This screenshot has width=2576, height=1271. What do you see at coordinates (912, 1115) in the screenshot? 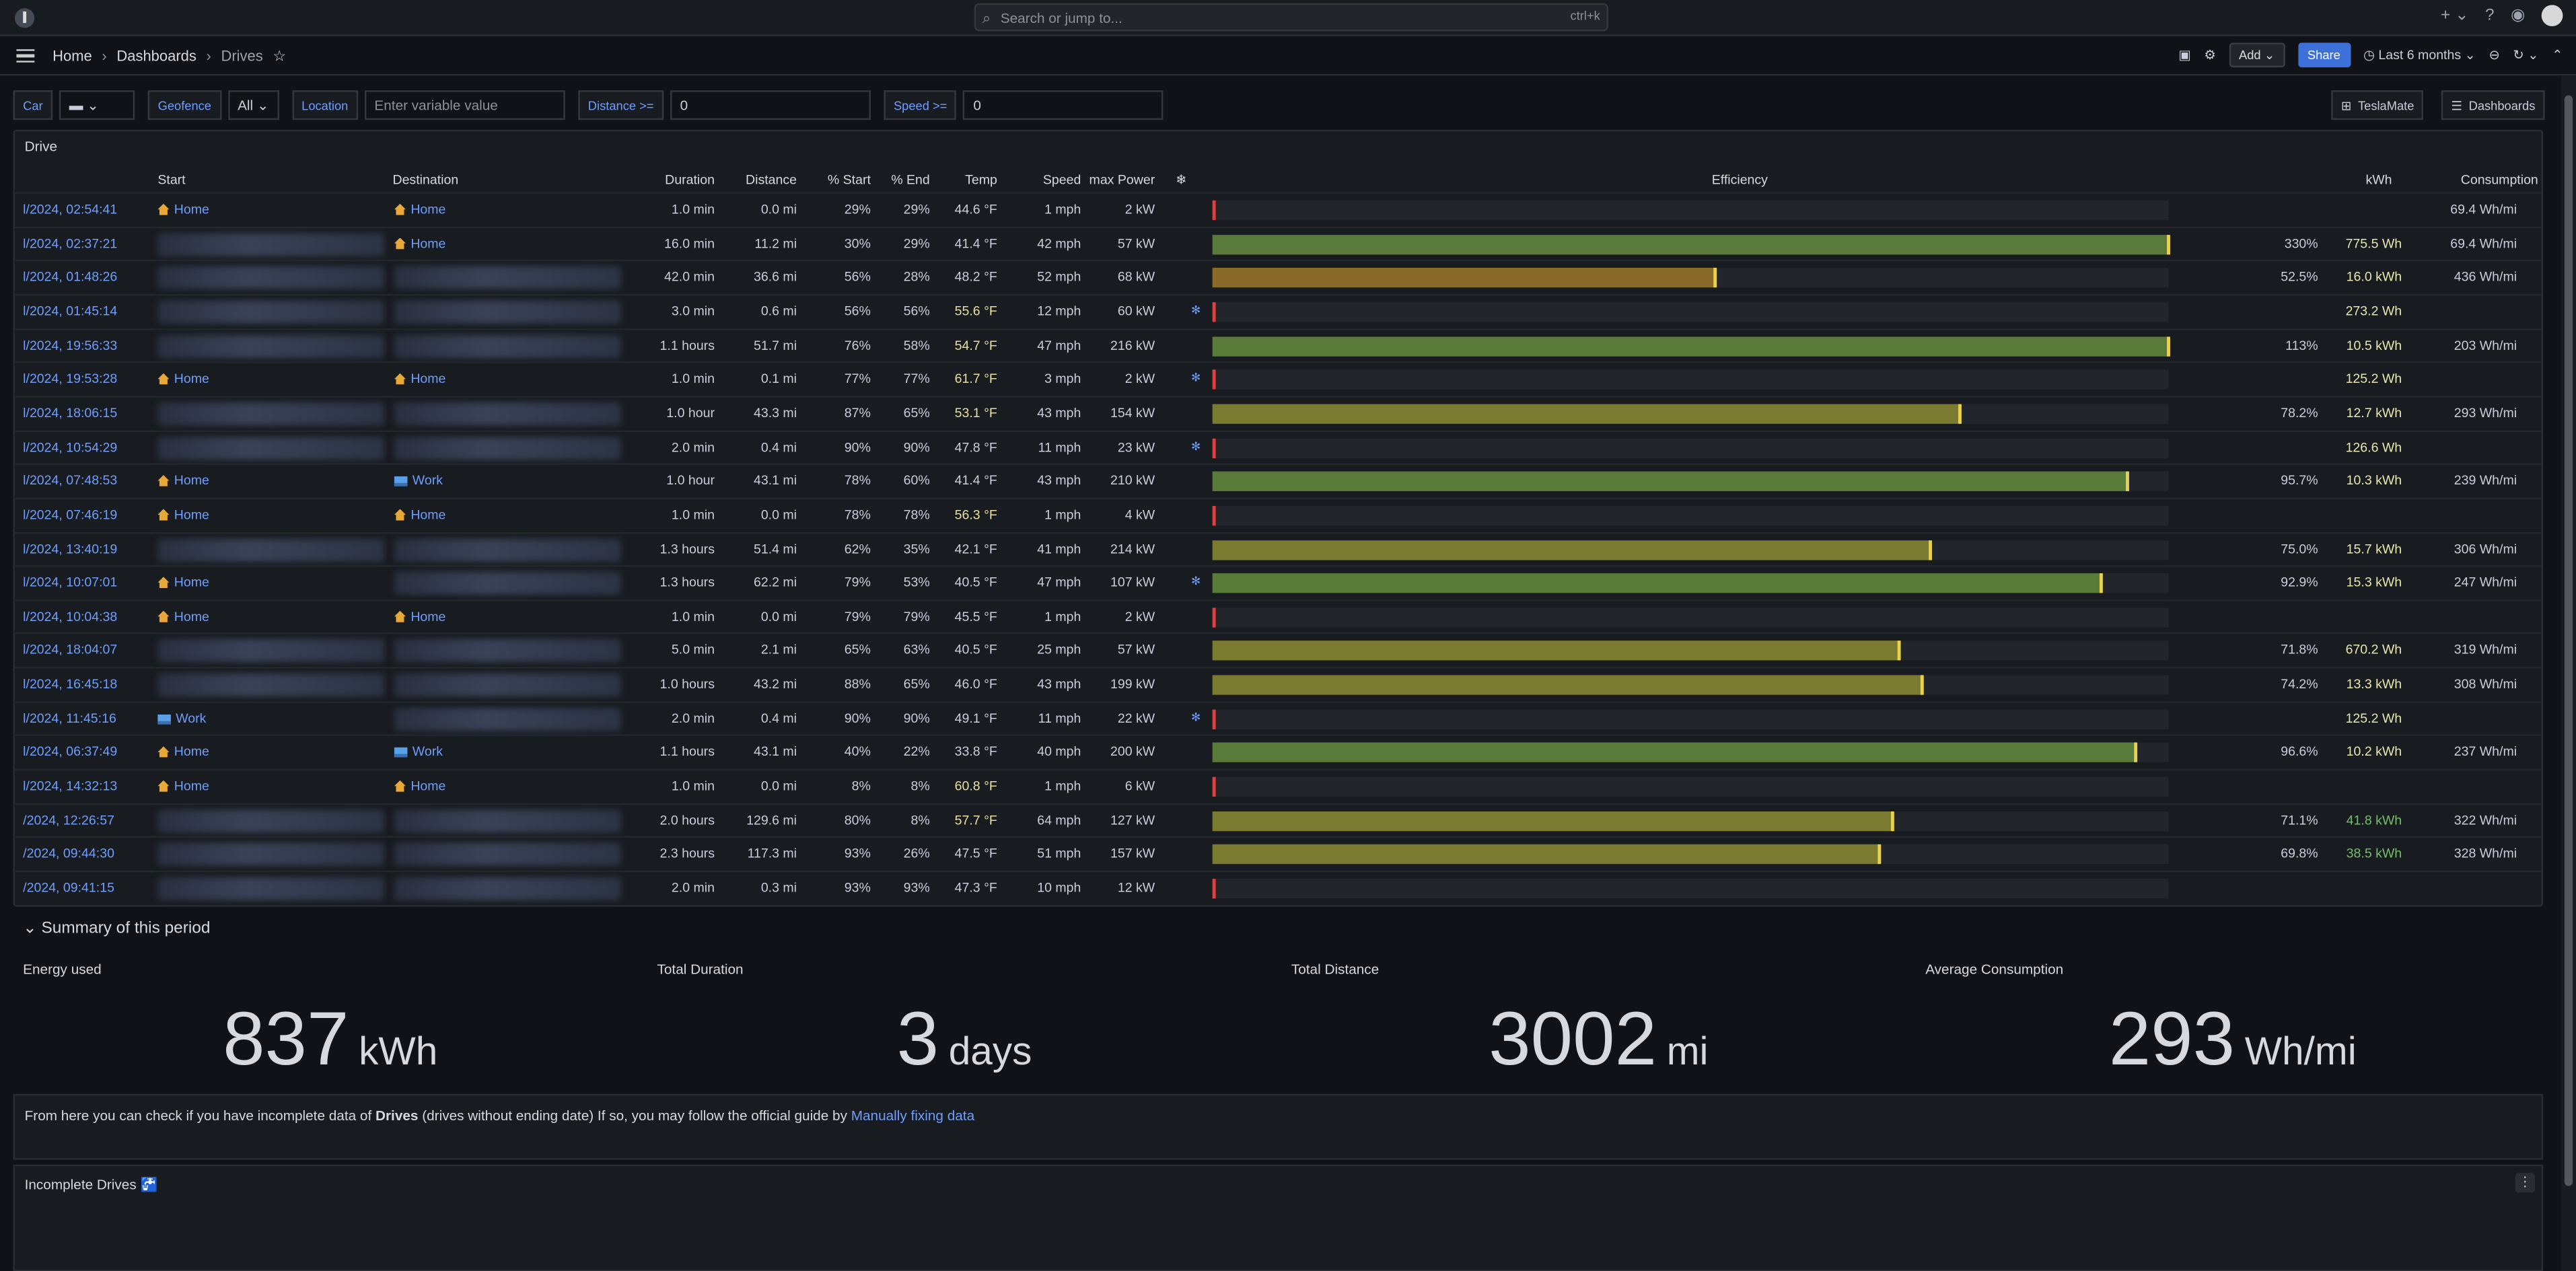
I see `manual-fix-link: Manually fixing data` at bounding box center [912, 1115].